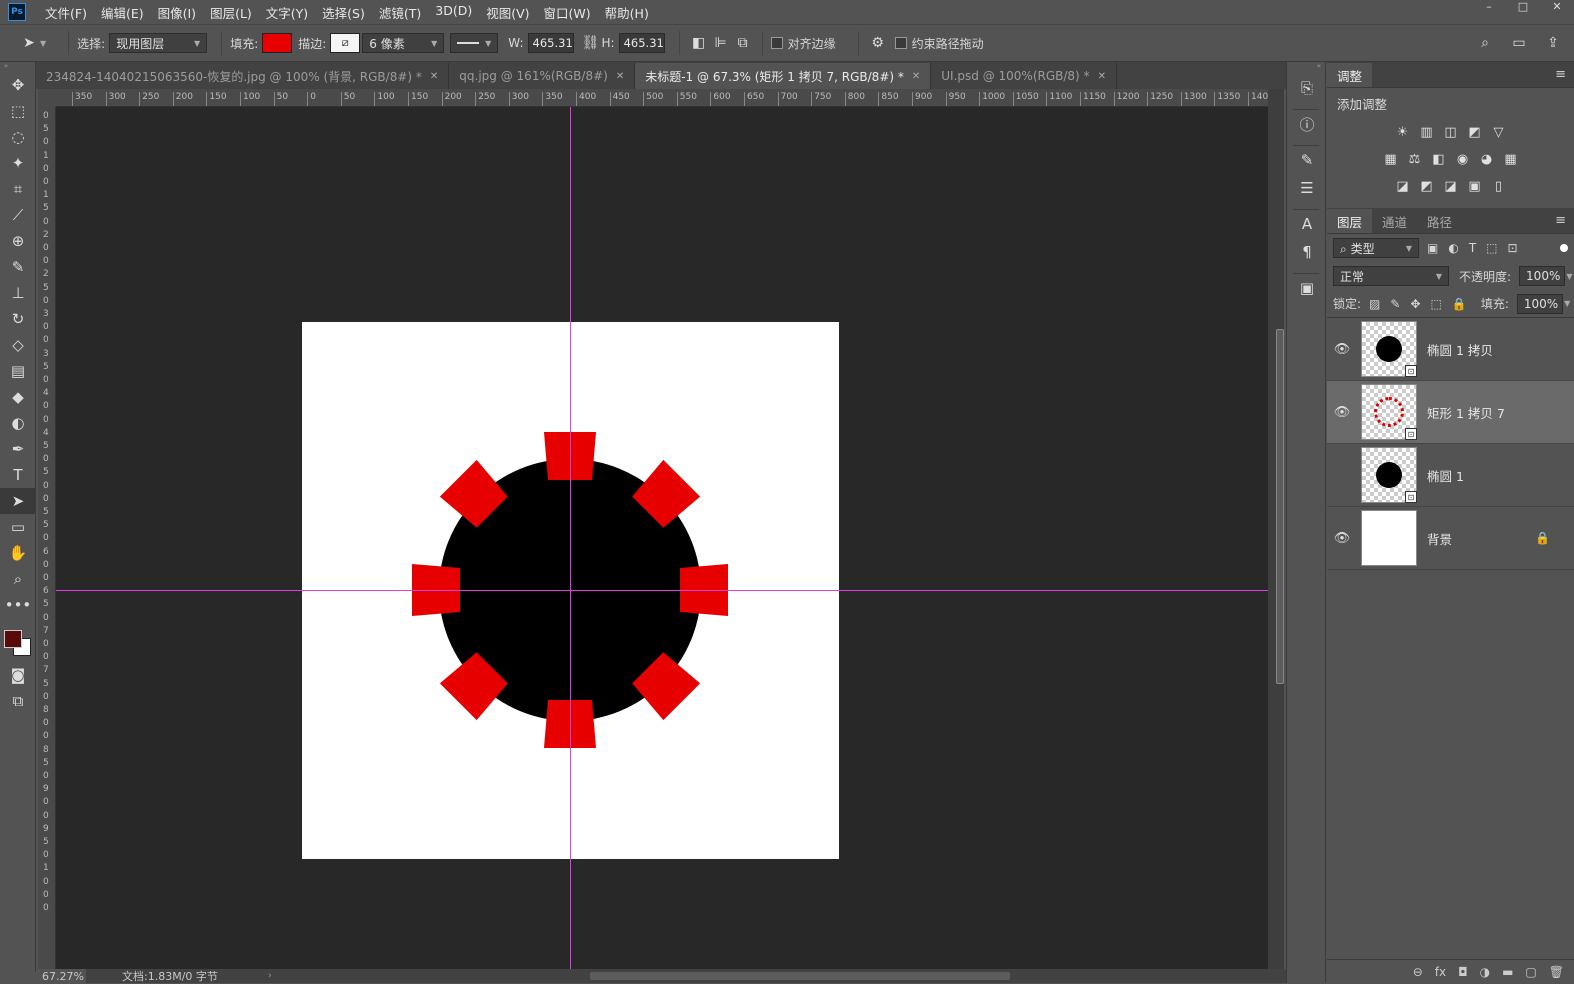  What do you see at coordinates (1450, 349) in the screenshot?
I see `layer-row: 👁 ⊡ 椭圆 1 拷贝` at bounding box center [1450, 349].